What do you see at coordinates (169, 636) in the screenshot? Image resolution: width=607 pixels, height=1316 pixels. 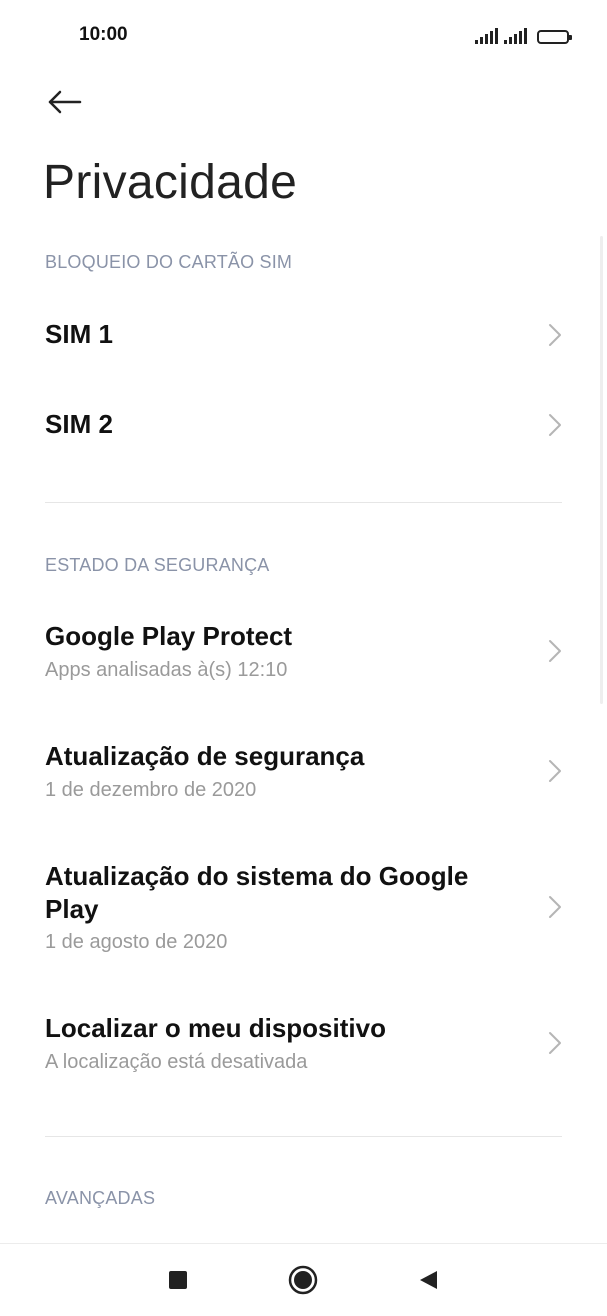 I see `list-item-title: Google Play Protect` at bounding box center [169, 636].